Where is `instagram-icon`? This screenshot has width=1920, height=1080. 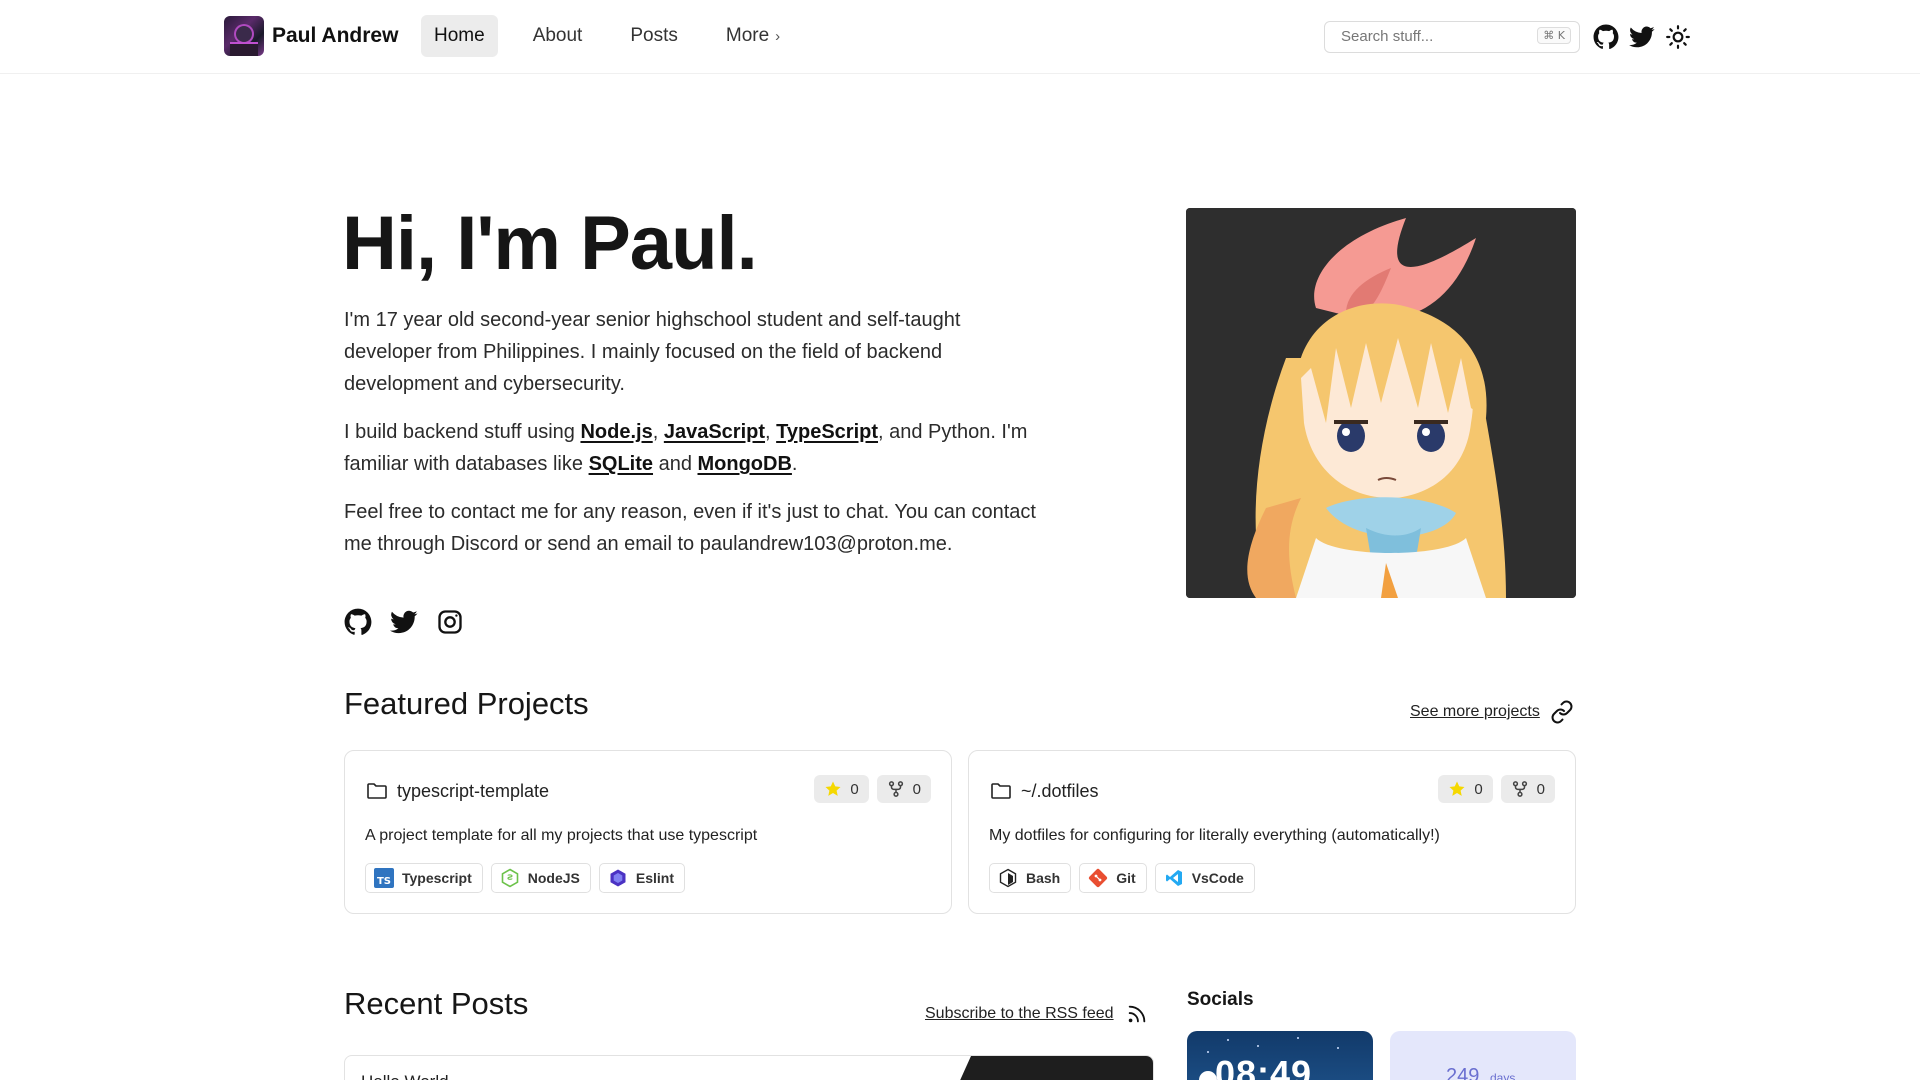
instagram-icon is located at coordinates (450, 622).